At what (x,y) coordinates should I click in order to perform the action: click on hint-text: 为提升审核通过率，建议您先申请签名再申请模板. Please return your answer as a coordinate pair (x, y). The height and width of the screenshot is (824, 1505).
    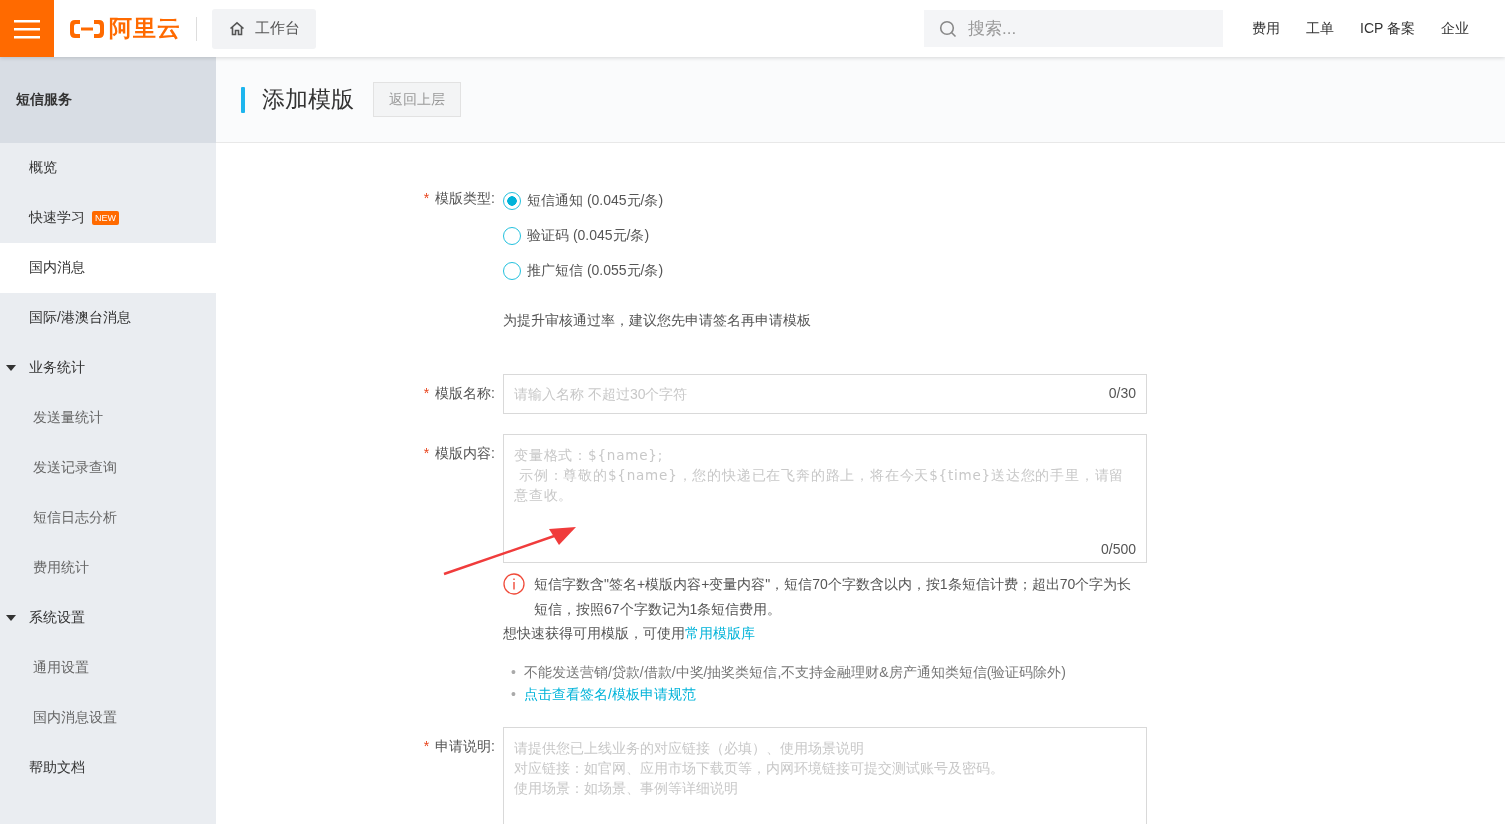
    Looking at the image, I should click on (657, 321).